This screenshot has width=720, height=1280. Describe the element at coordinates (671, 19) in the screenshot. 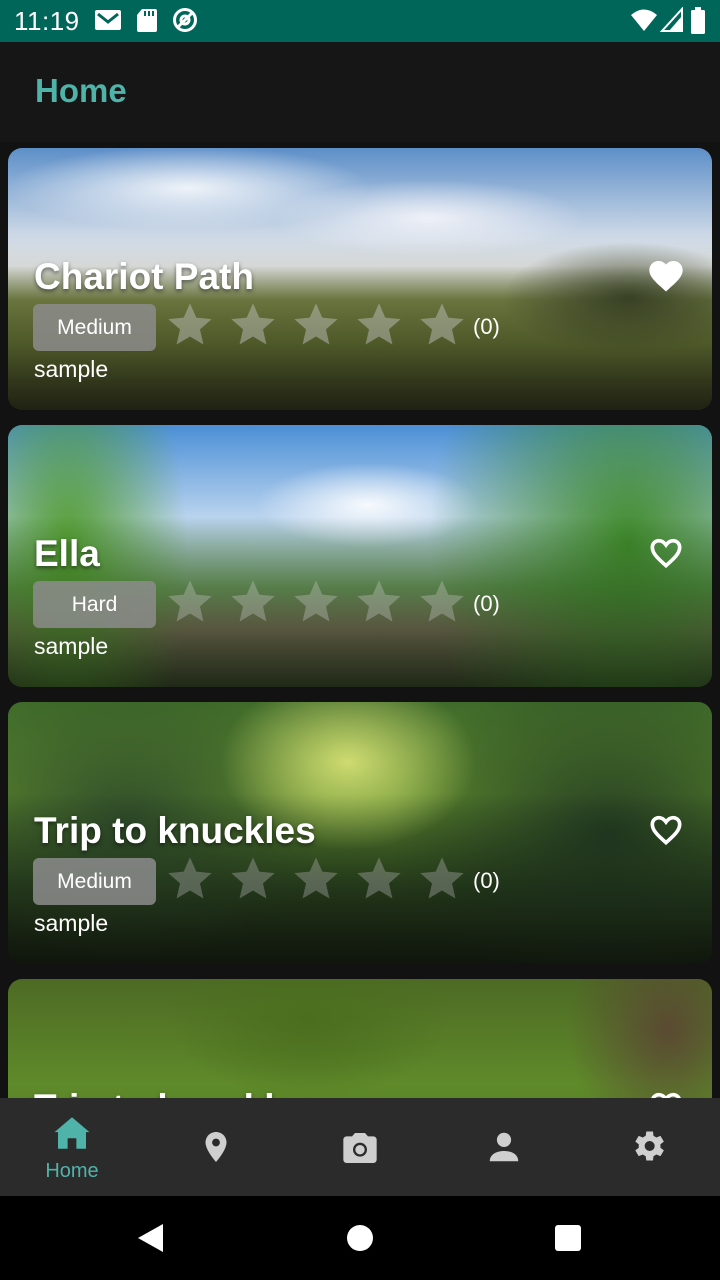

I see `signal-icon` at that location.